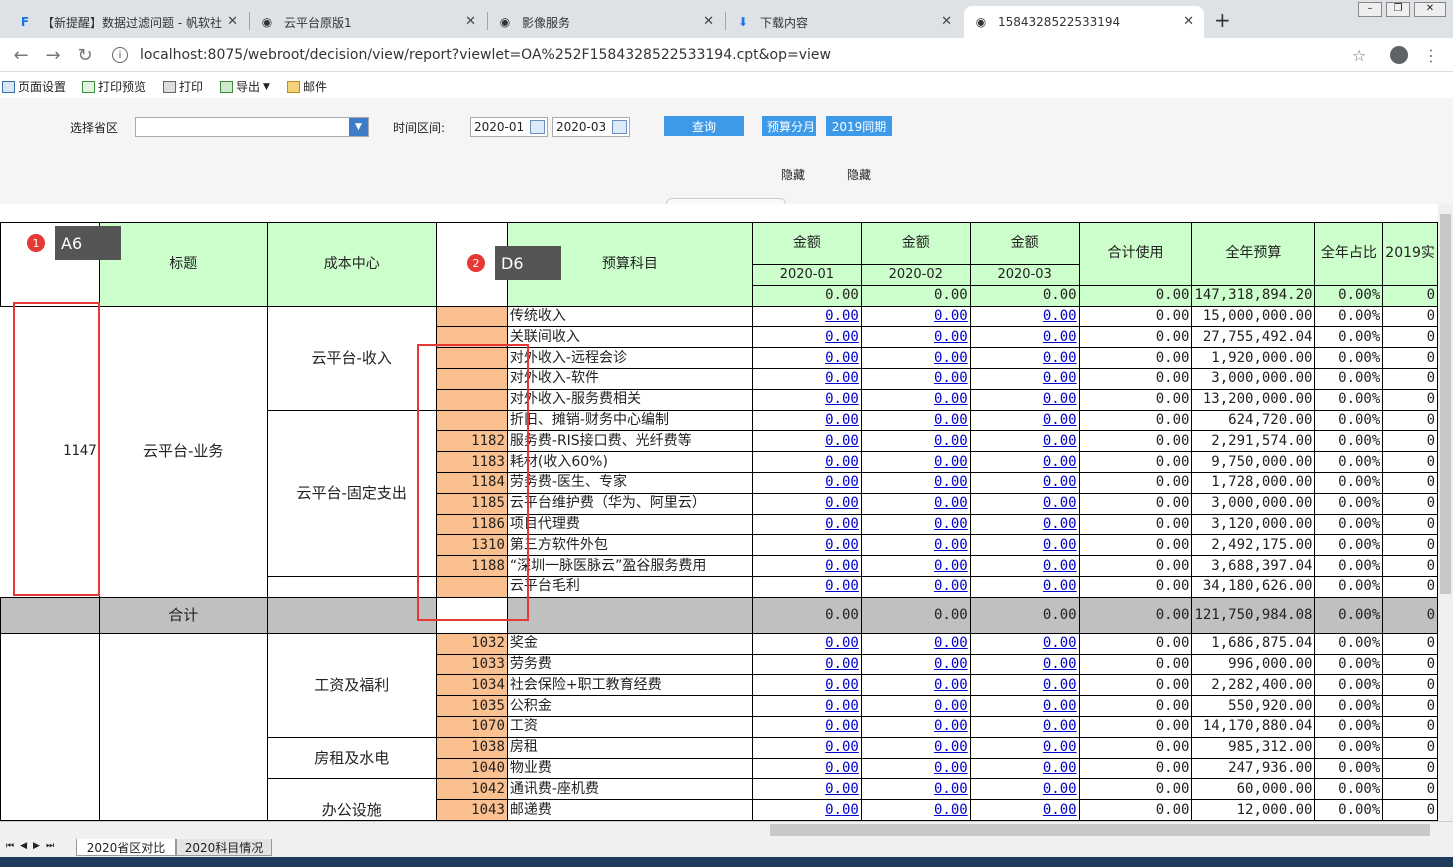 The width and height of the screenshot is (1453, 867). I want to click on star-icon: ☆, so click(1359, 55).